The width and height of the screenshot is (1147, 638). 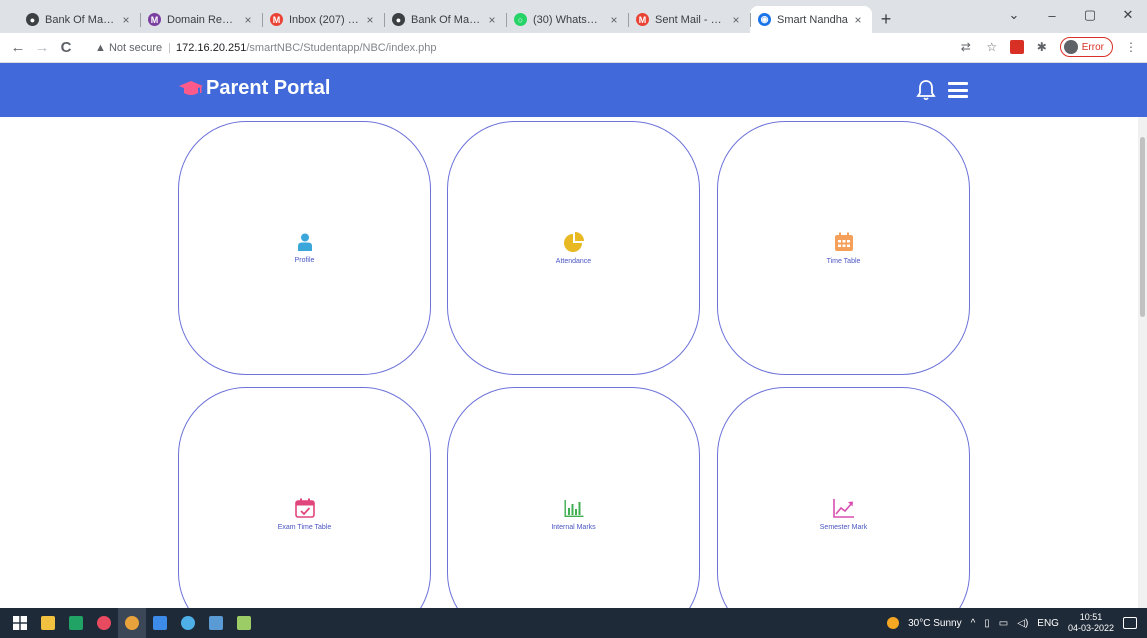 I want to click on reload-button: C, so click(x=66, y=48).